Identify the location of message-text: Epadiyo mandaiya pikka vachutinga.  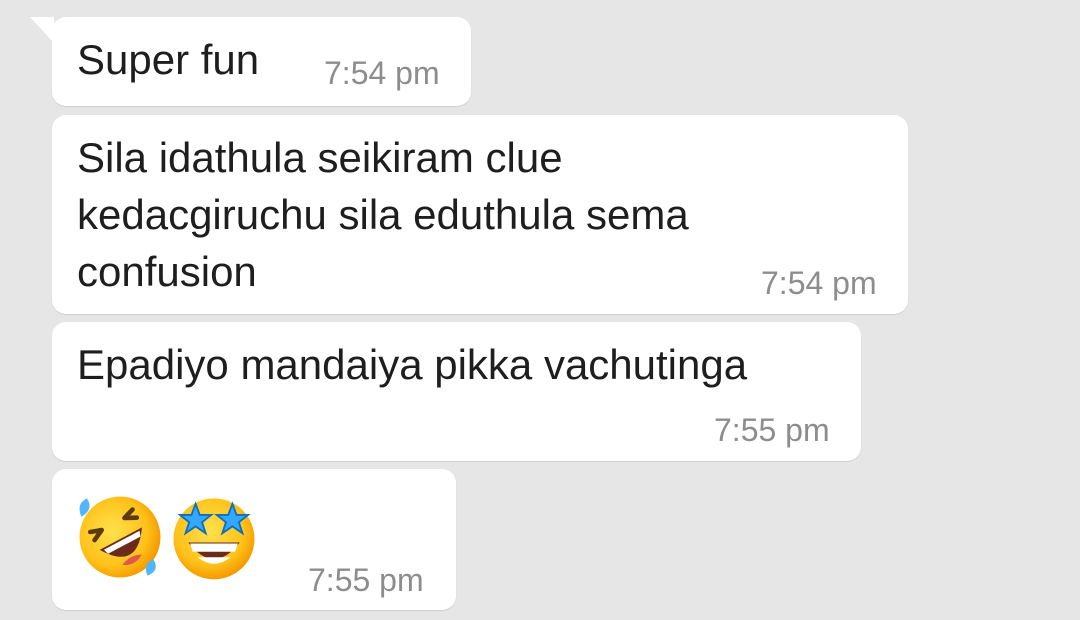
(412, 364).